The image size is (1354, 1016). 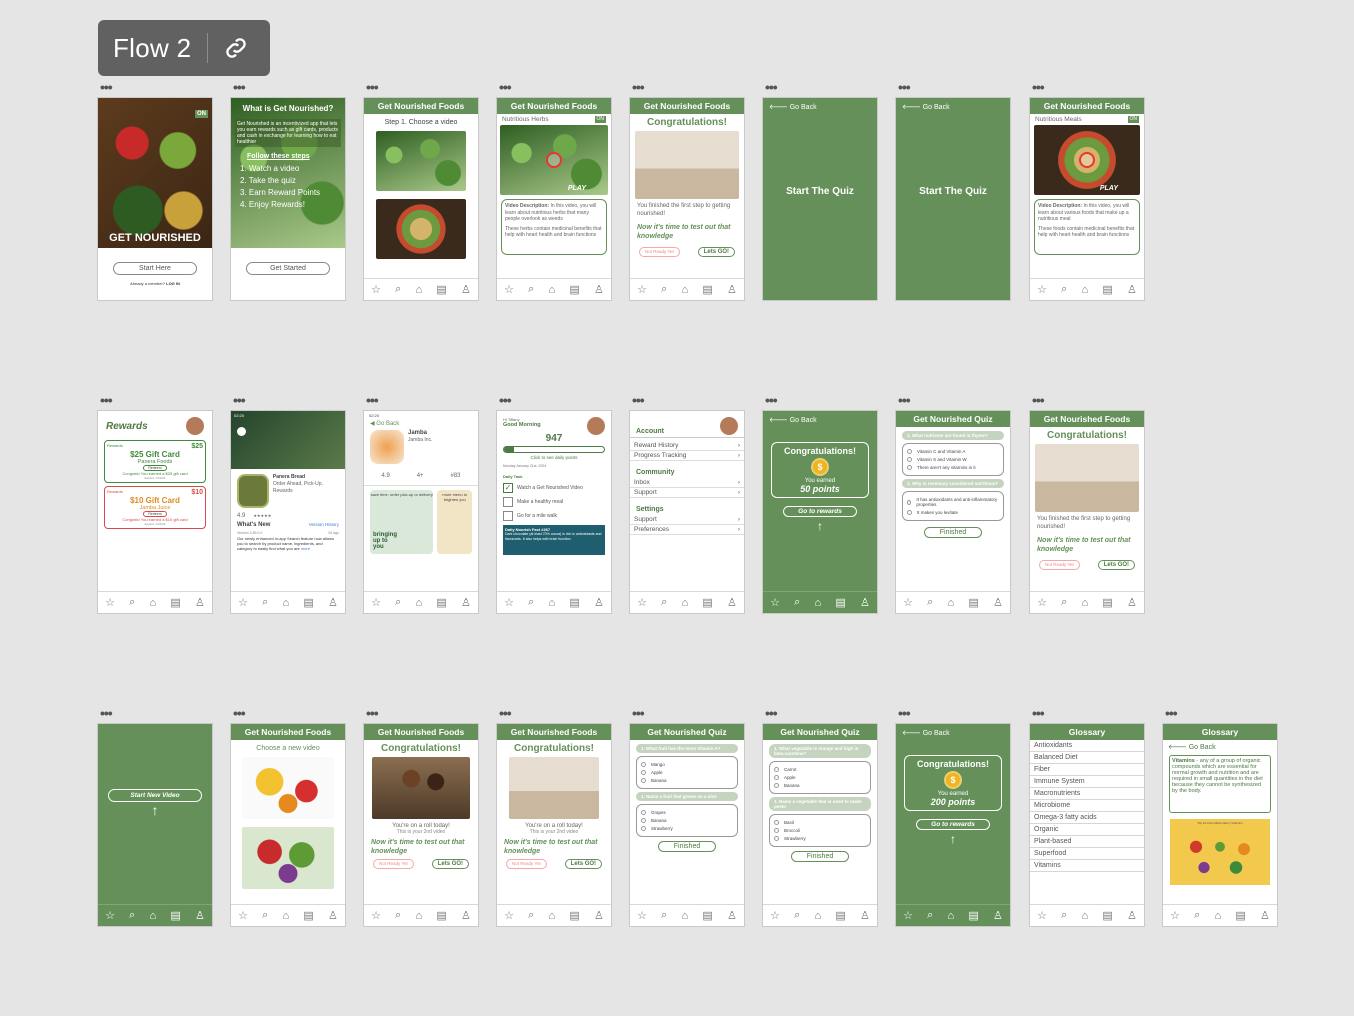 What do you see at coordinates (288, 858) in the screenshot?
I see `video-thumb-vegetables` at bounding box center [288, 858].